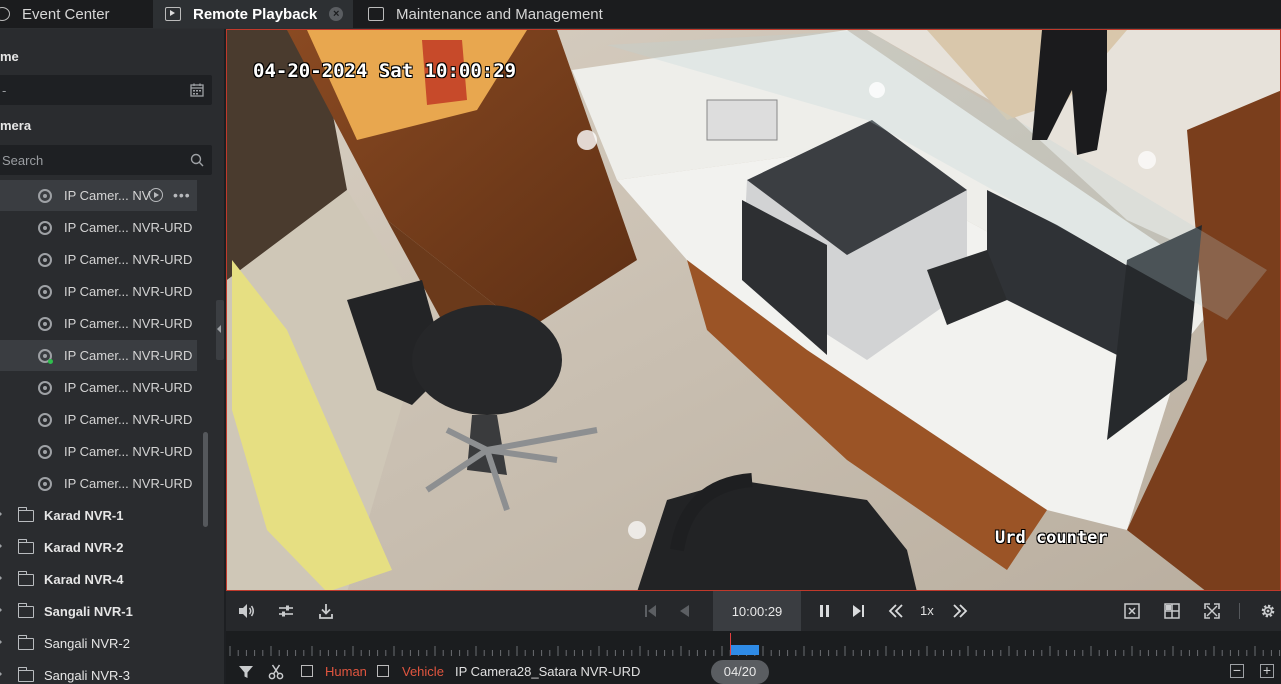  What do you see at coordinates (9, 56) in the screenshot?
I see `time-section-title: me` at bounding box center [9, 56].